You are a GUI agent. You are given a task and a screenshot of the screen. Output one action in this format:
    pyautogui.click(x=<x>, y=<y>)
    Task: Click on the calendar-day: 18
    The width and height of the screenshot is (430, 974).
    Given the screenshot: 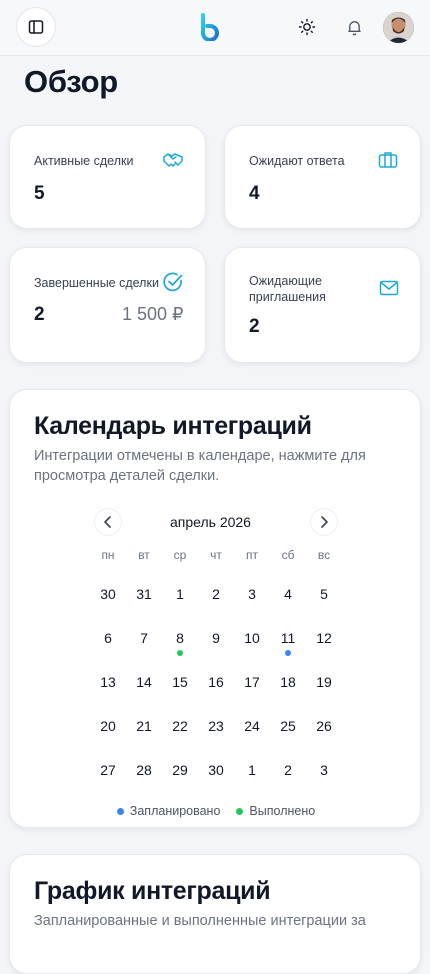 What is the action you would take?
    pyautogui.click(x=288, y=684)
    